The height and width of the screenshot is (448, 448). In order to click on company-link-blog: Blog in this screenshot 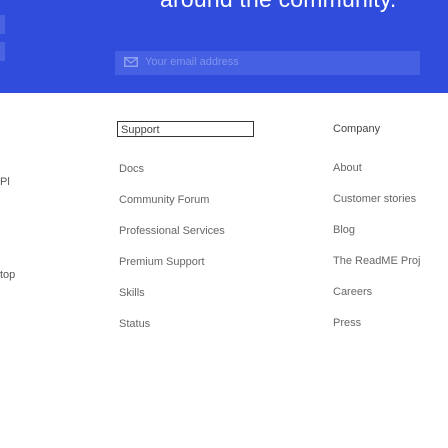, I will do `click(376, 230)`.